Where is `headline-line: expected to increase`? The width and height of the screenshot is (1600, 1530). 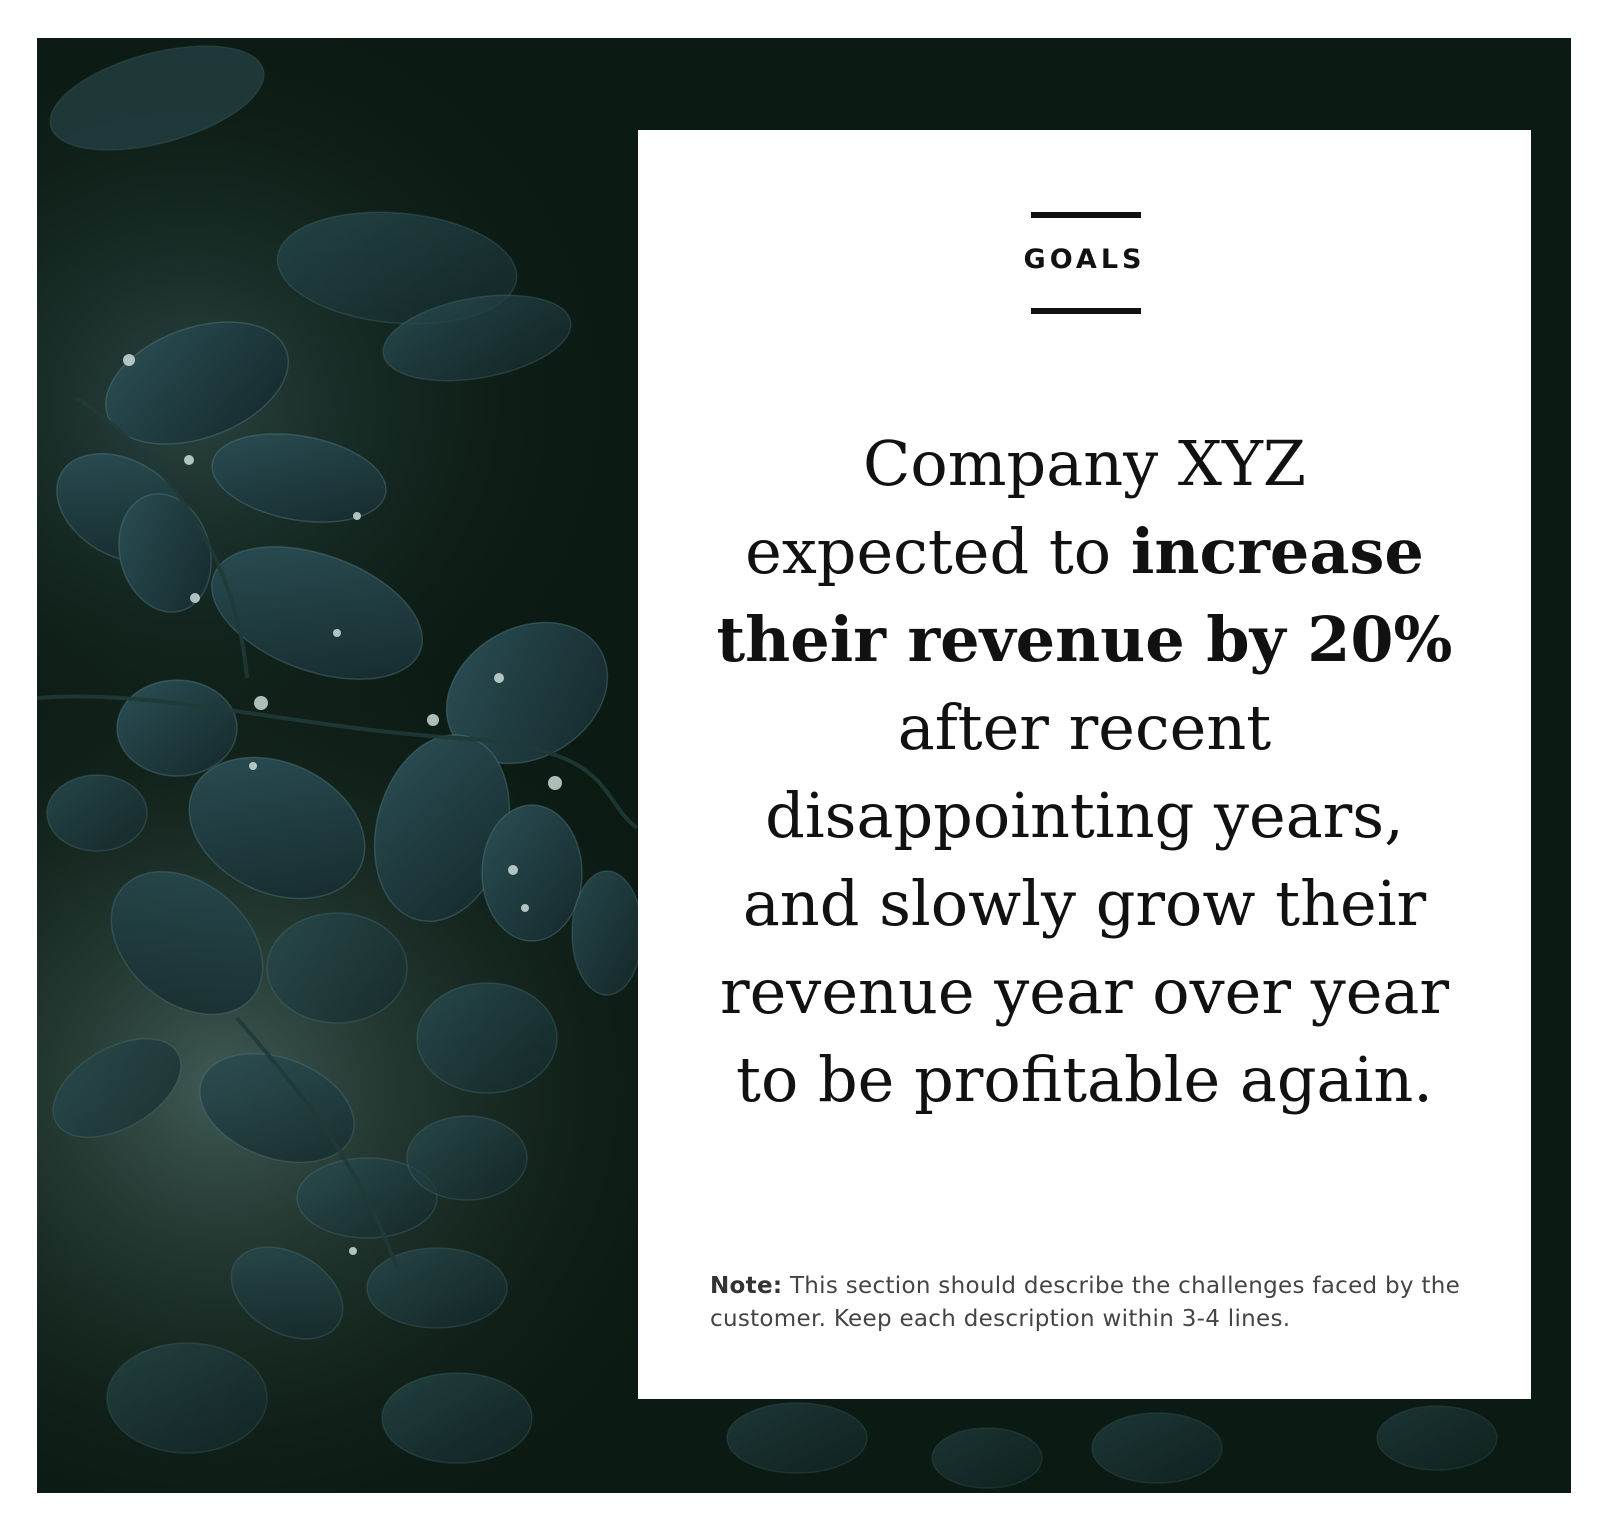 headline-line: expected to increase is located at coordinates (1084, 552).